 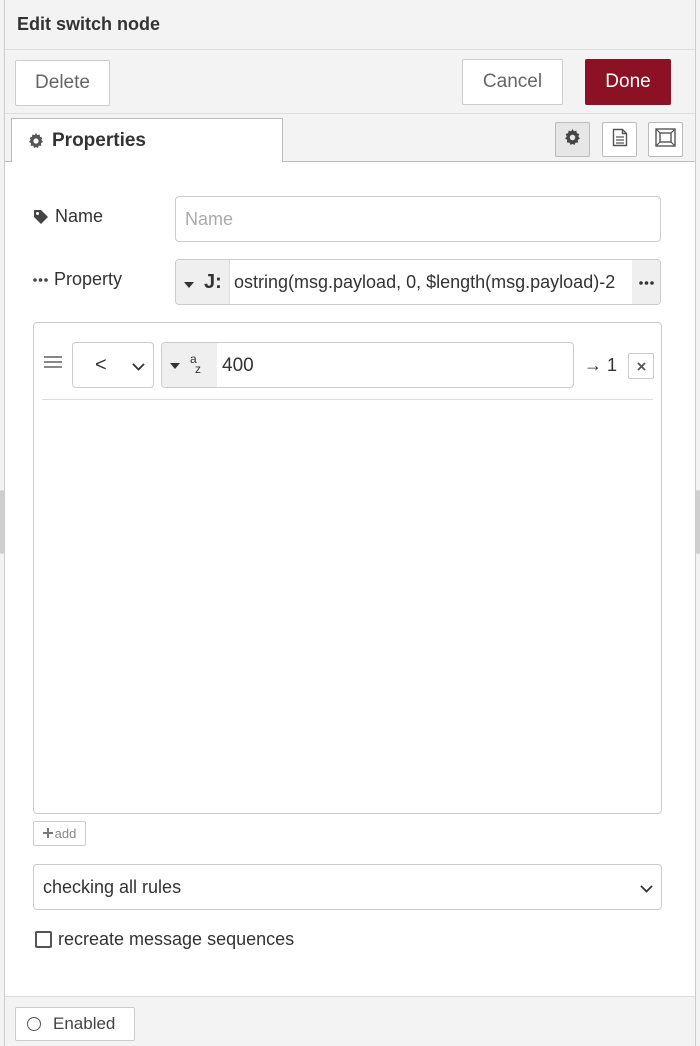 I want to click on recreate-sequences-checkbox, so click(x=43, y=939).